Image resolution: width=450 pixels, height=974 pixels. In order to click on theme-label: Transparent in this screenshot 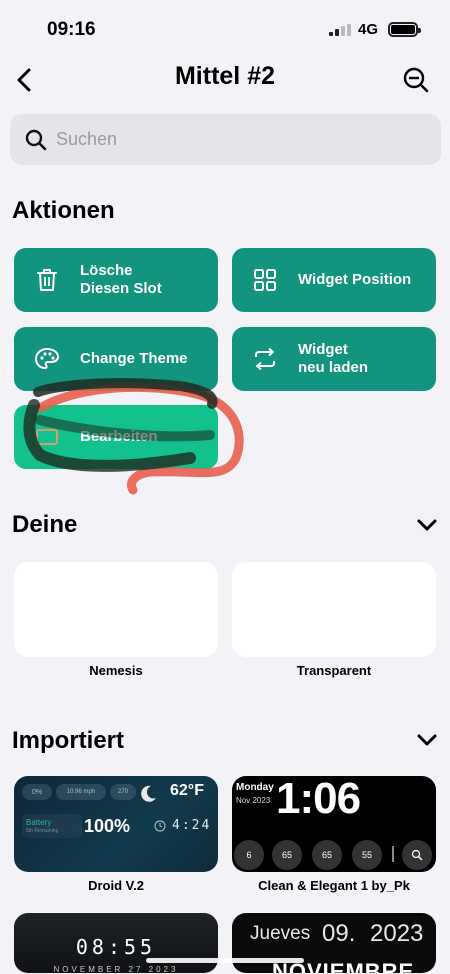, I will do `click(334, 670)`.